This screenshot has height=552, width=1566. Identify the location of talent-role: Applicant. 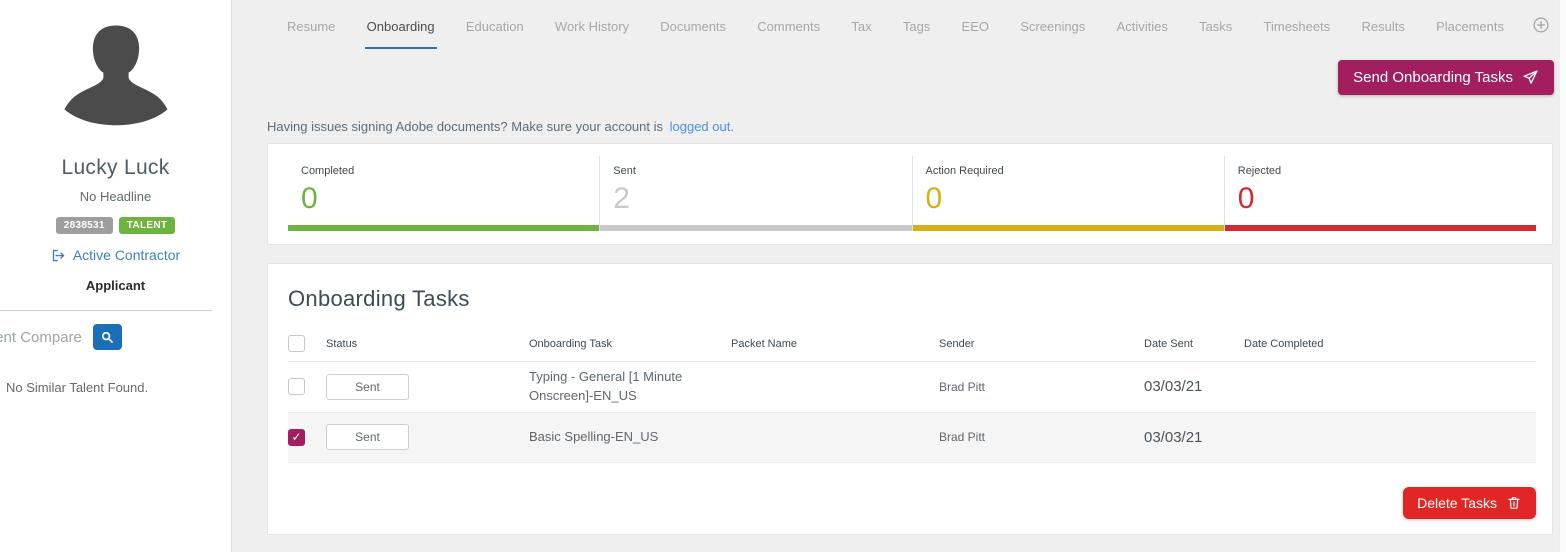
(115, 285).